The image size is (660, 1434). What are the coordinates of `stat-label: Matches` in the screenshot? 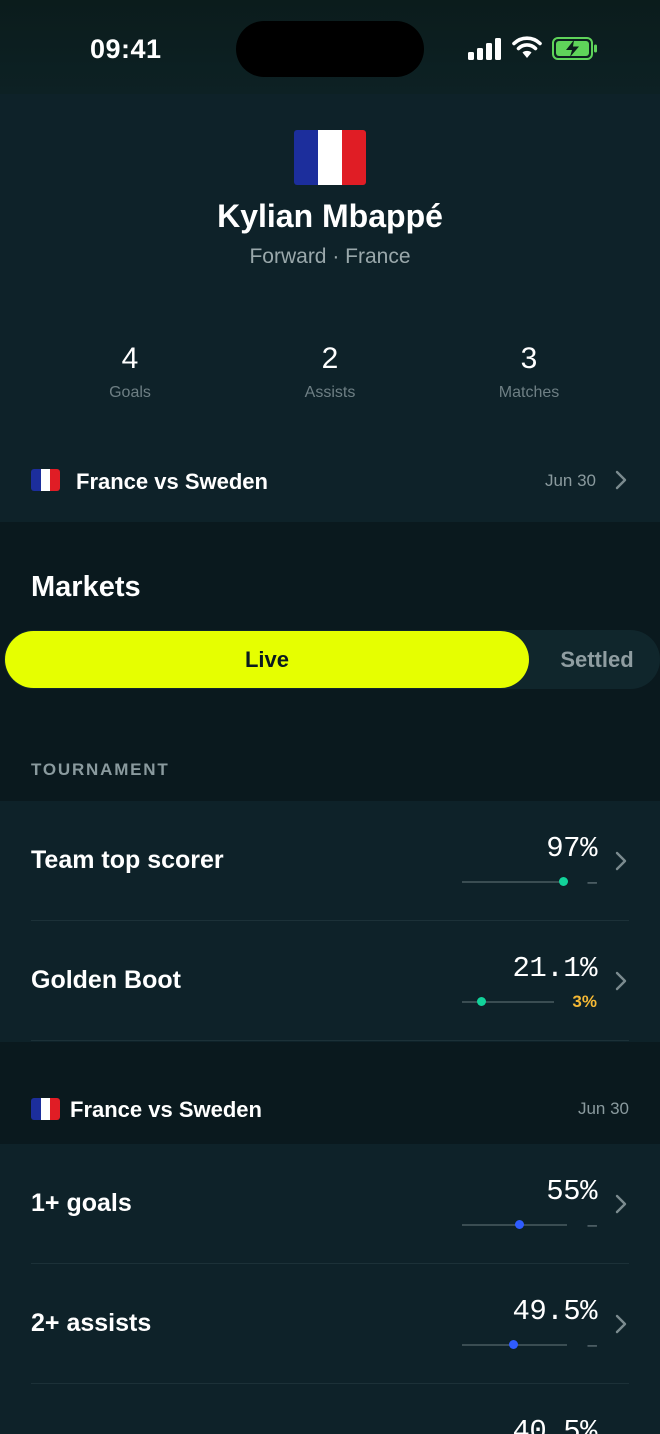 It's located at (529, 392).